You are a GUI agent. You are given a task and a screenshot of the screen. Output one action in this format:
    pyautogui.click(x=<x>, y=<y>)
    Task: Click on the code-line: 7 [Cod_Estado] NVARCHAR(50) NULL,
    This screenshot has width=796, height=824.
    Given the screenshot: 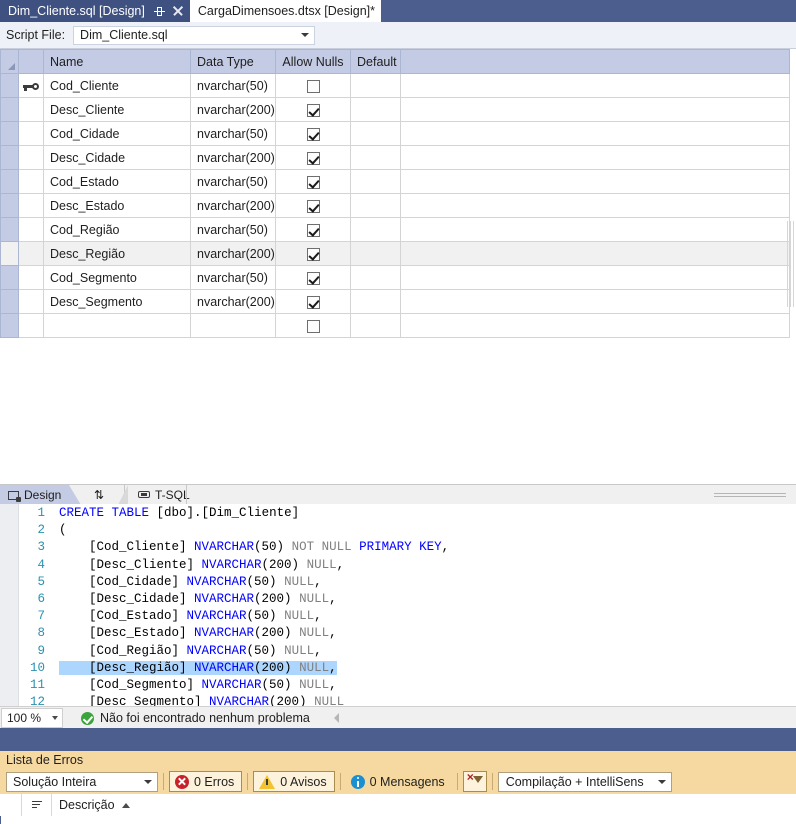 What is the action you would take?
    pyautogui.click(x=234, y=616)
    